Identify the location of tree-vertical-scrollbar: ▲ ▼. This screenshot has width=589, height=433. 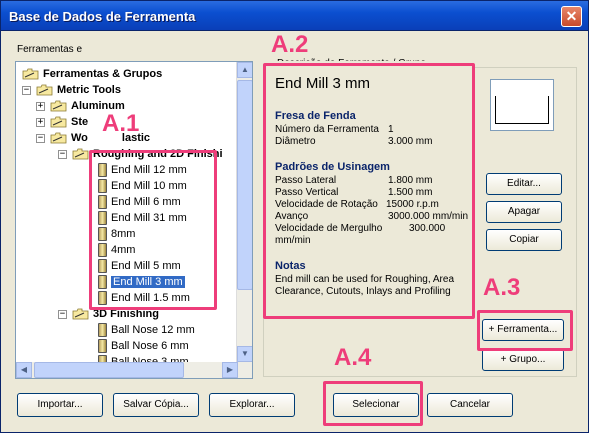
(244, 212).